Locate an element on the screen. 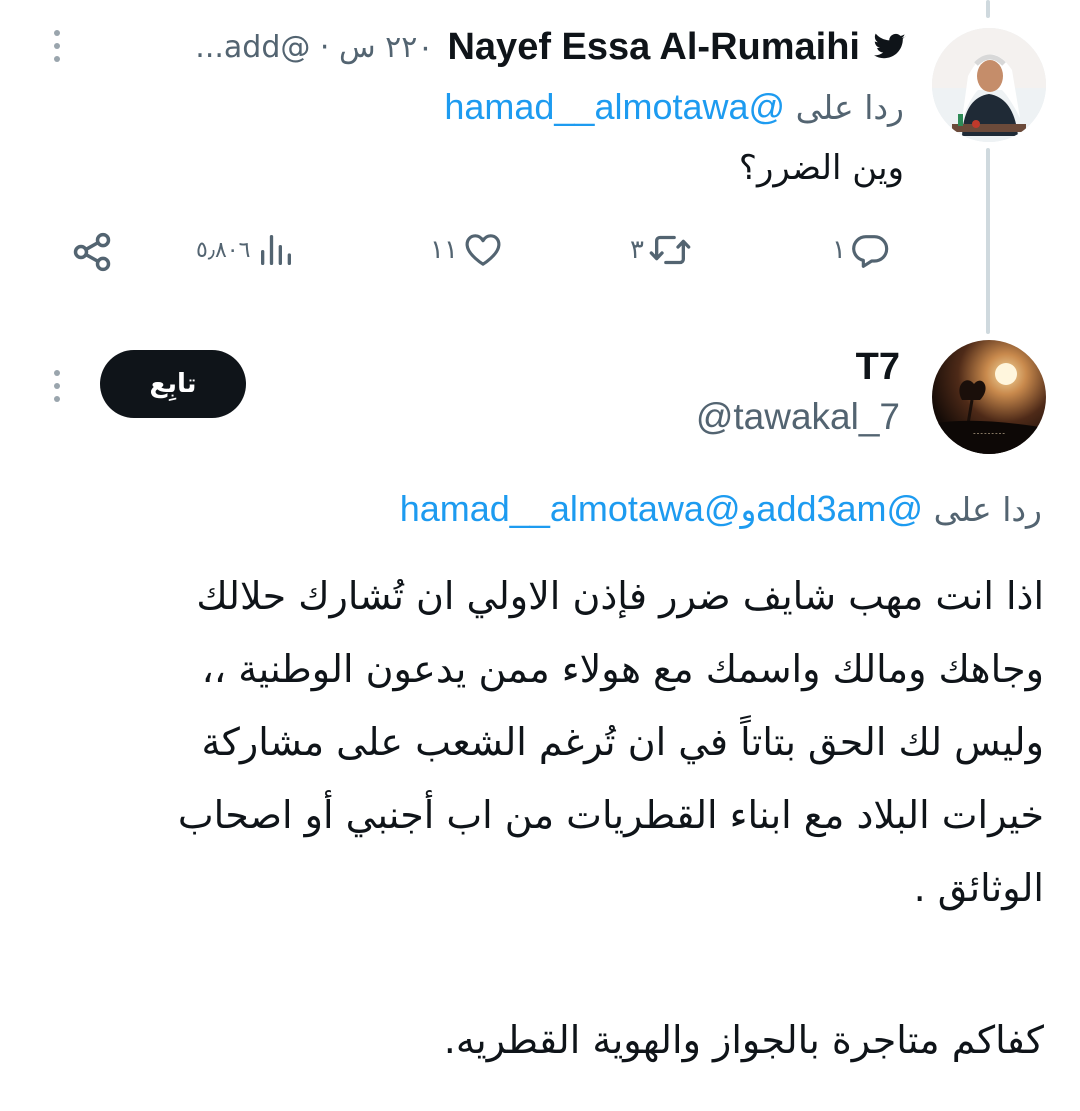 The image size is (1080, 1111). reply-button: ١ is located at coordinates (861, 250).